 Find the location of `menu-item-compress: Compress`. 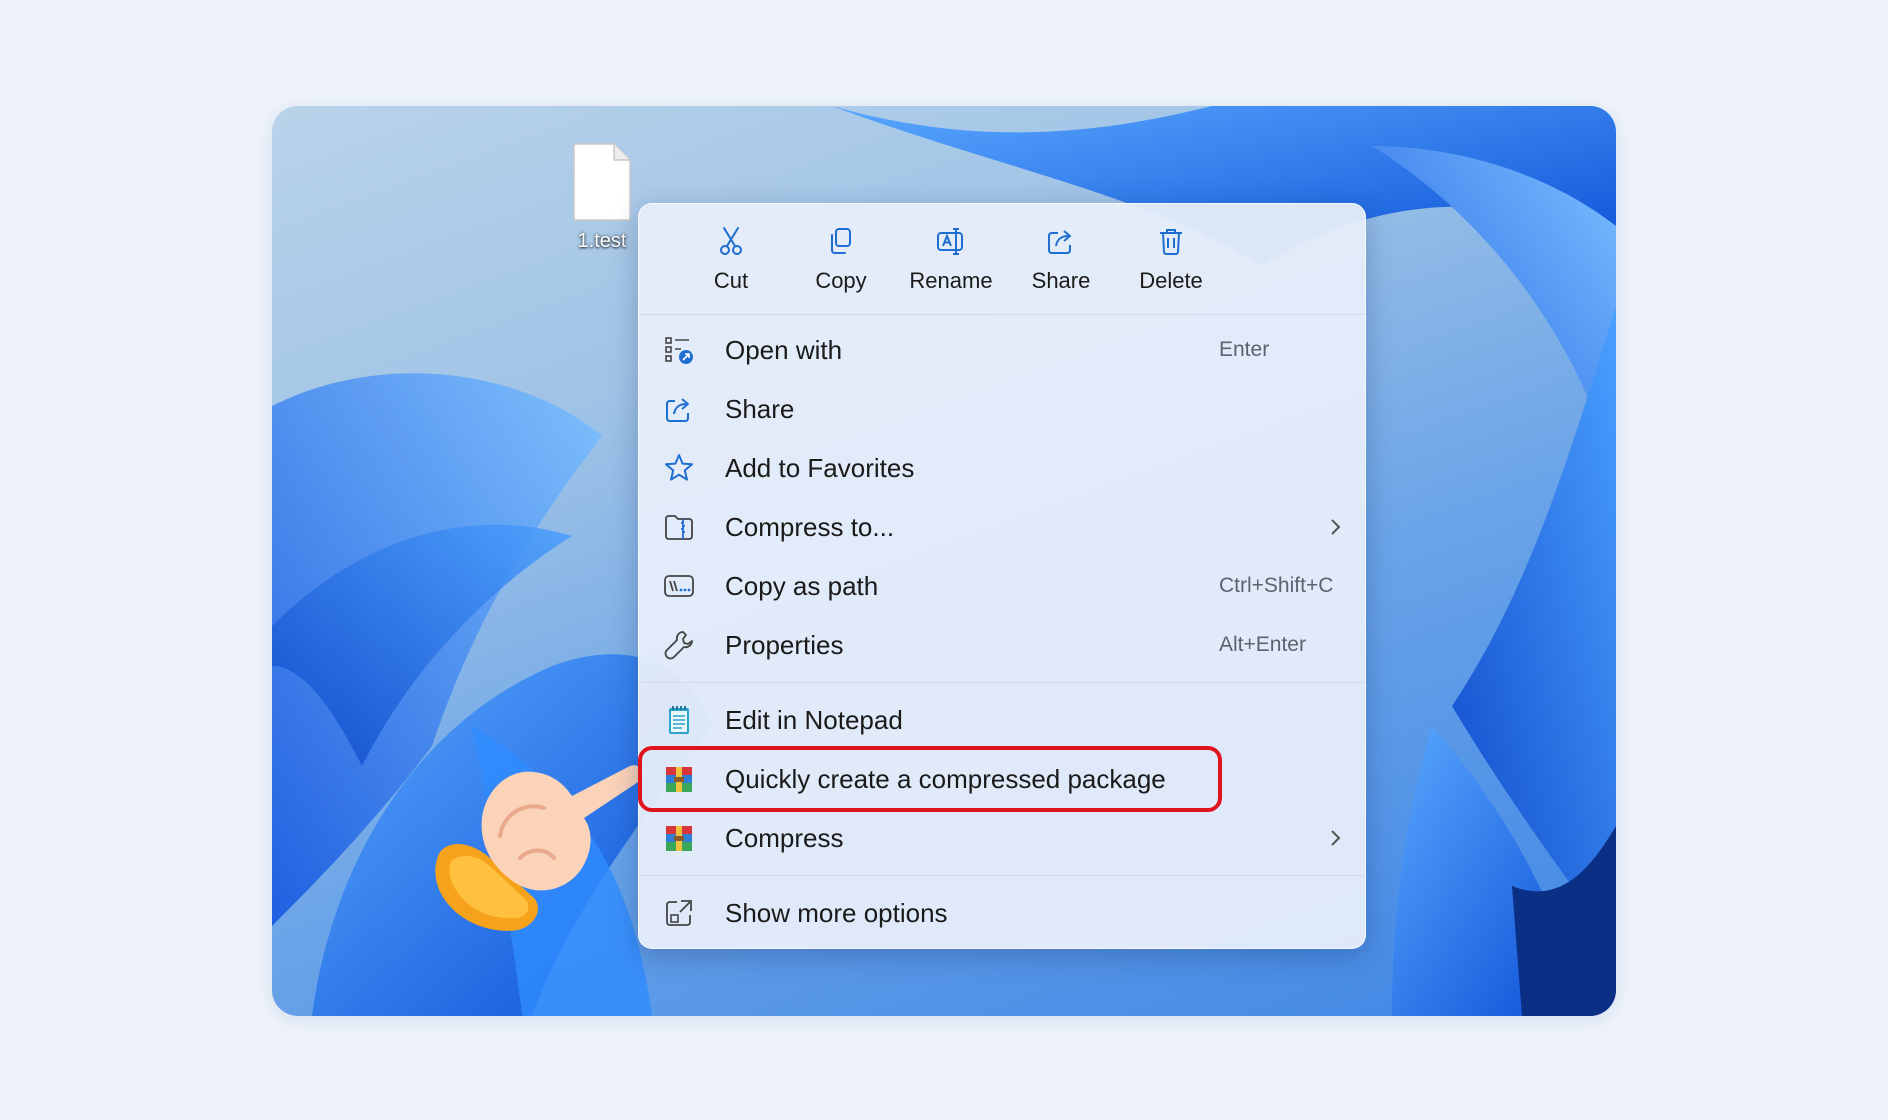

menu-item-compress: Compress is located at coordinates (1002, 838).